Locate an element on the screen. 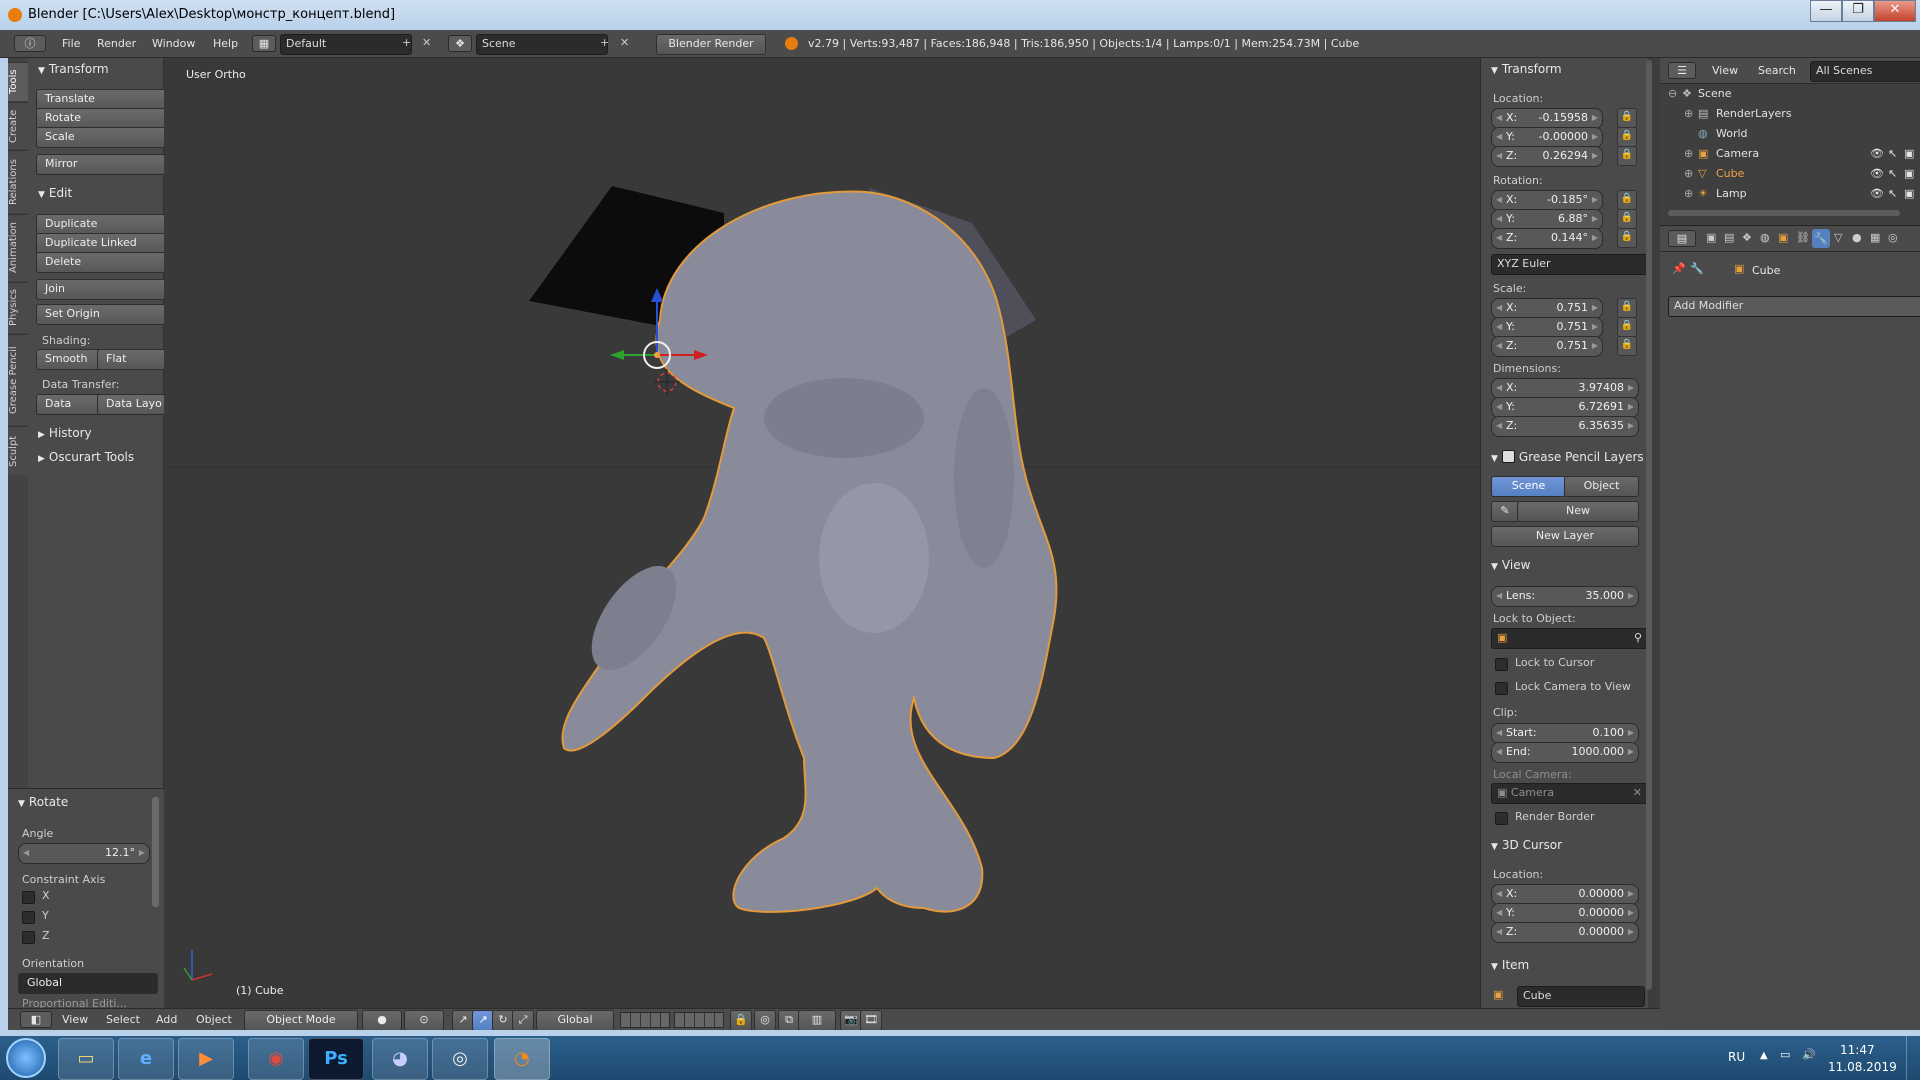  grease-pencil-header: ▼ Grease Pencil Layers is located at coordinates (1567, 456).